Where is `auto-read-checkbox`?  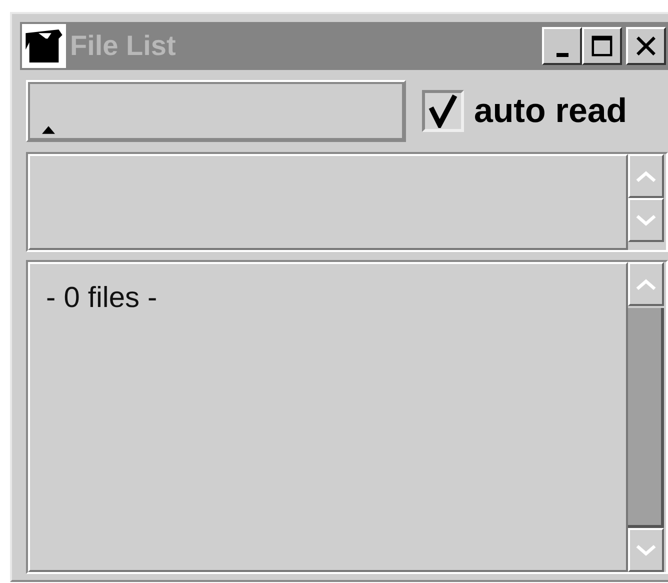 auto-read-checkbox is located at coordinates (443, 111).